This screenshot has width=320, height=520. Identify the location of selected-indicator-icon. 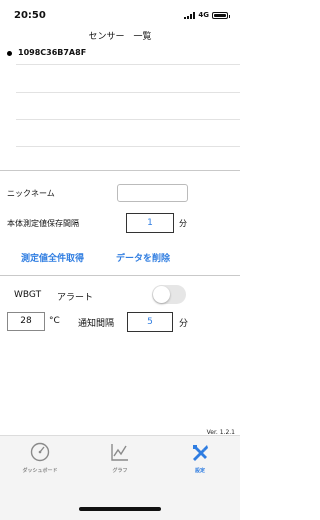
(9, 53).